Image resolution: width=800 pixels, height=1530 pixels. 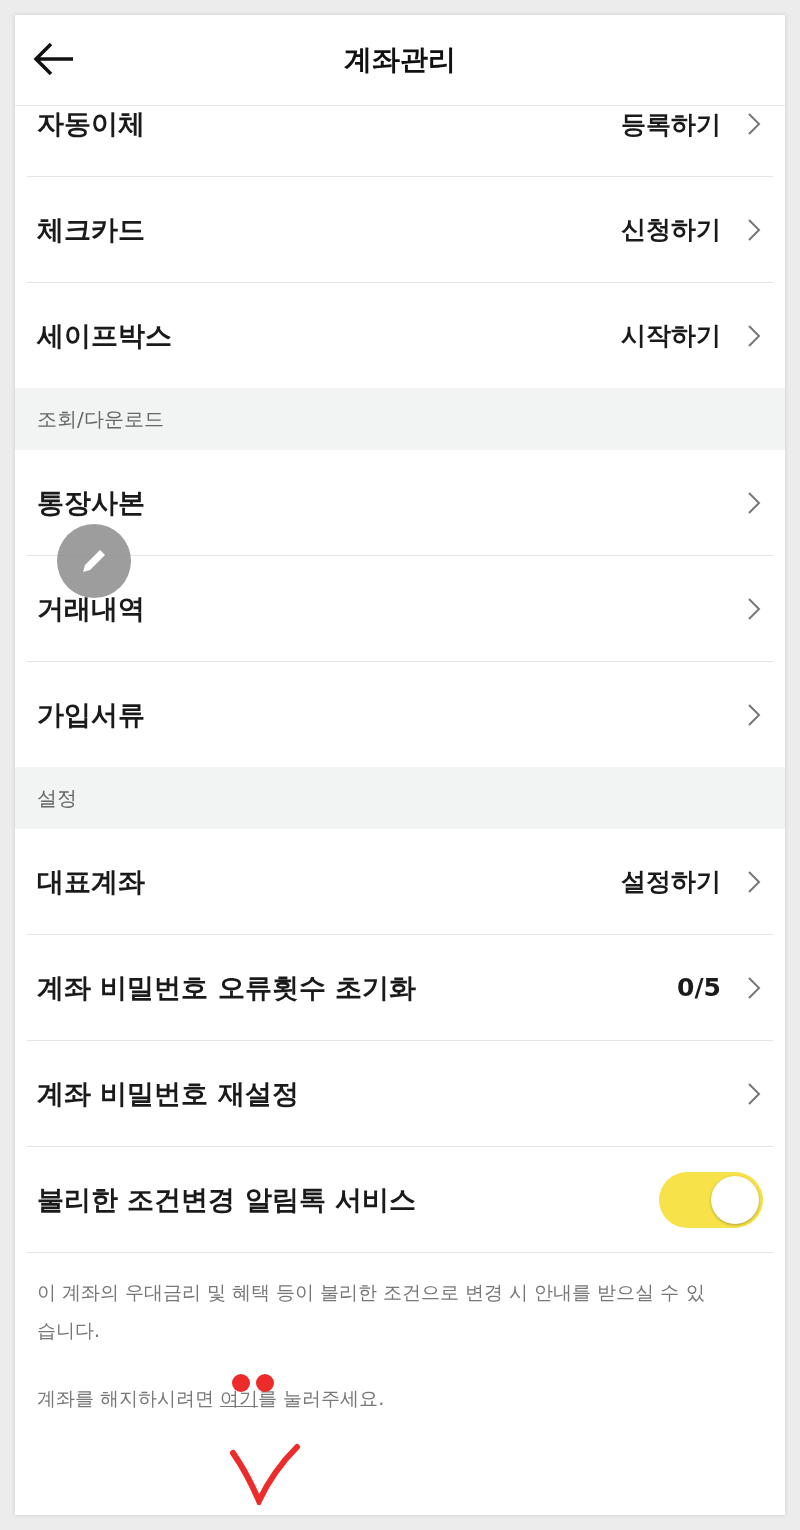 I want to click on settings-row: 자동이체 등록하기, so click(x=400, y=124).